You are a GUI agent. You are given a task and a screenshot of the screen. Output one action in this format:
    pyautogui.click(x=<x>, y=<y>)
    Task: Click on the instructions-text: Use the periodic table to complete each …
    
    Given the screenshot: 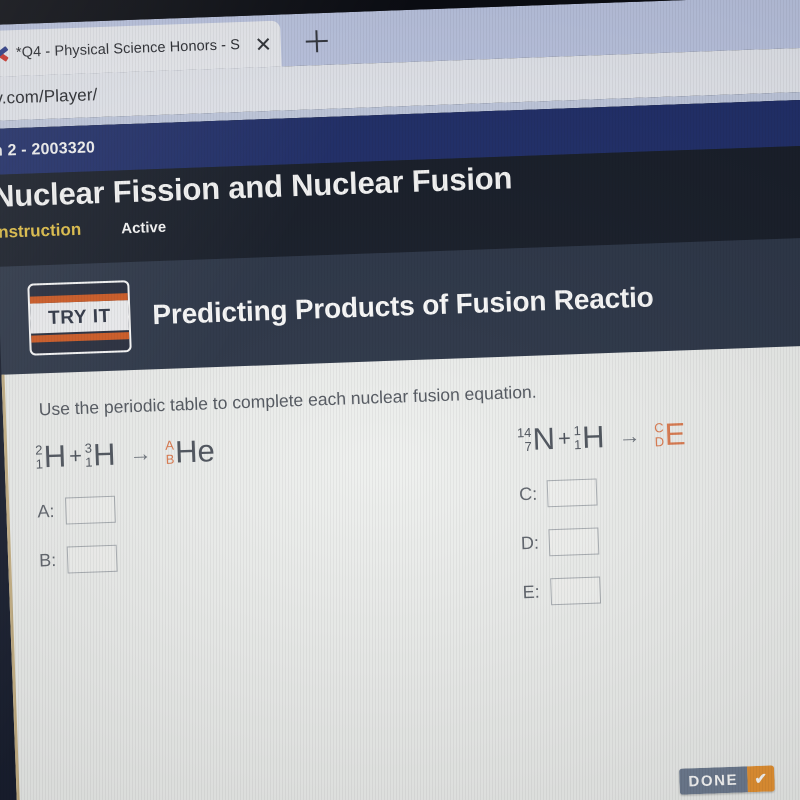 What is the action you would take?
    pyautogui.click(x=287, y=400)
    